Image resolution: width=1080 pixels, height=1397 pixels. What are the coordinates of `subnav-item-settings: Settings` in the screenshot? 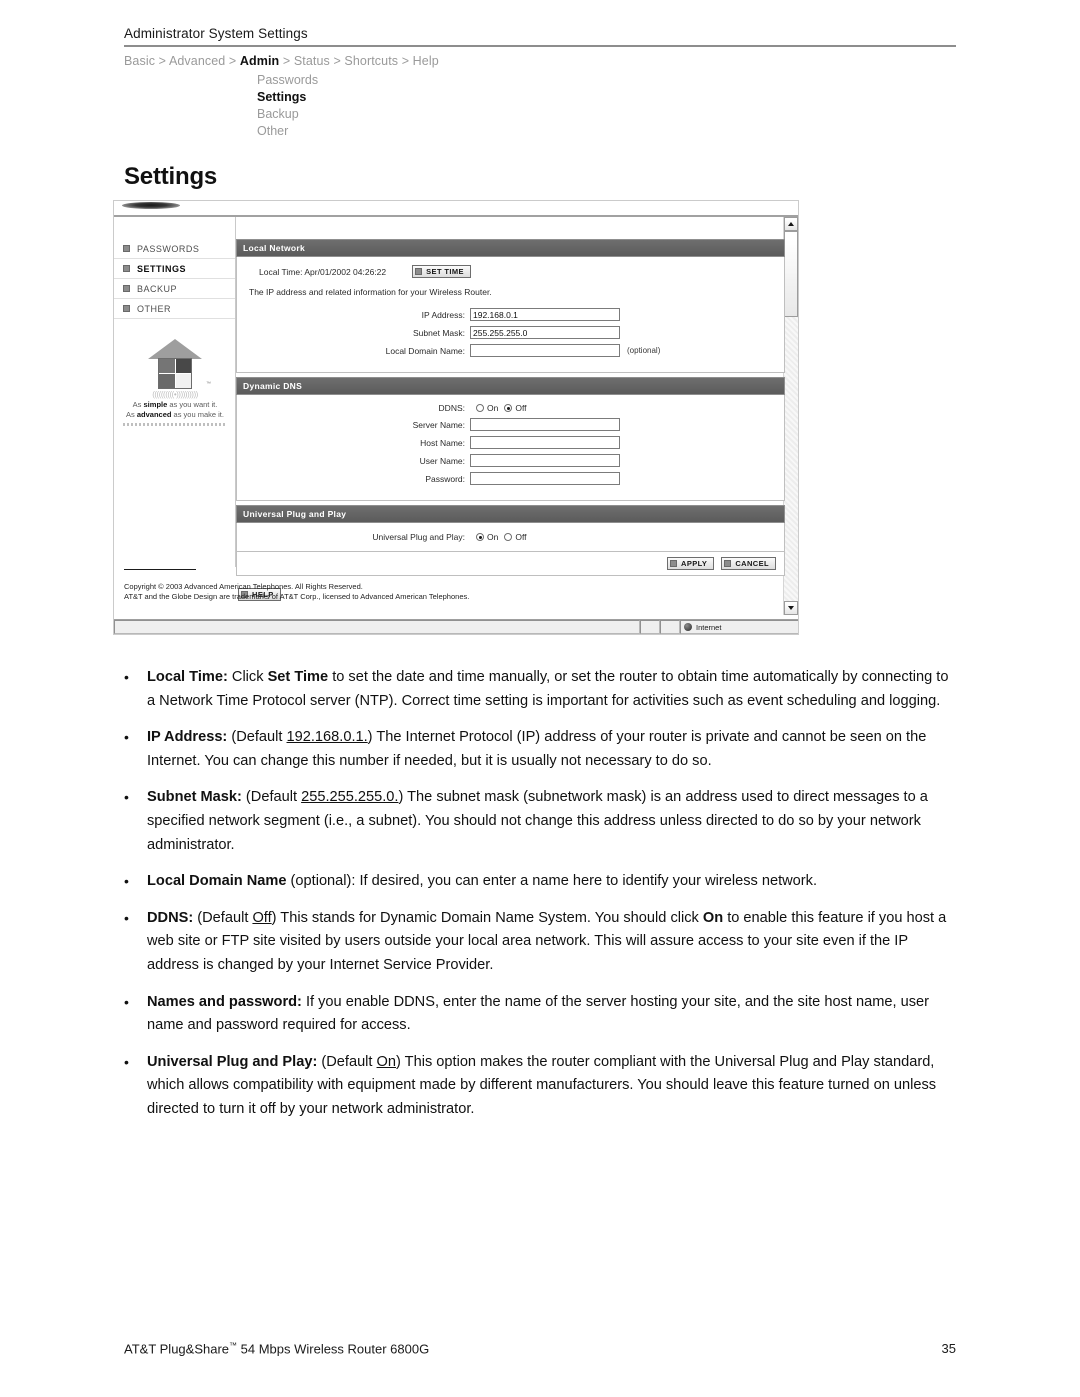 It's located at (606, 97).